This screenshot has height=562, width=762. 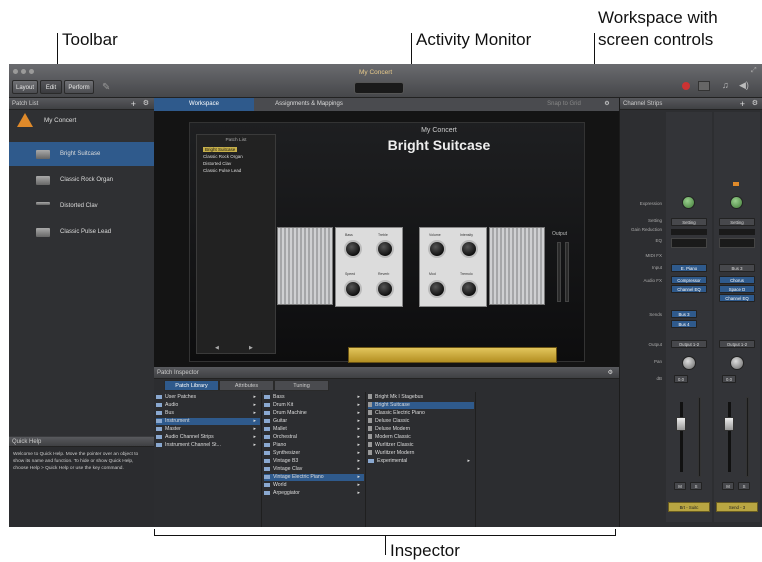 I want to click on edit-mode-button: Edit, so click(x=51, y=87).